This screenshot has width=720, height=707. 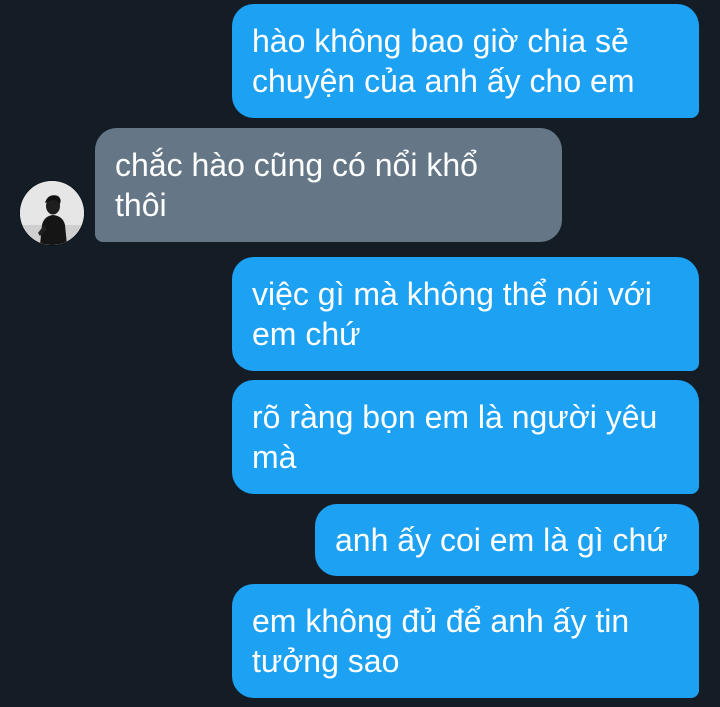 I want to click on message-text: việc gì mà không thể nói với em chứ, so click(x=452, y=314).